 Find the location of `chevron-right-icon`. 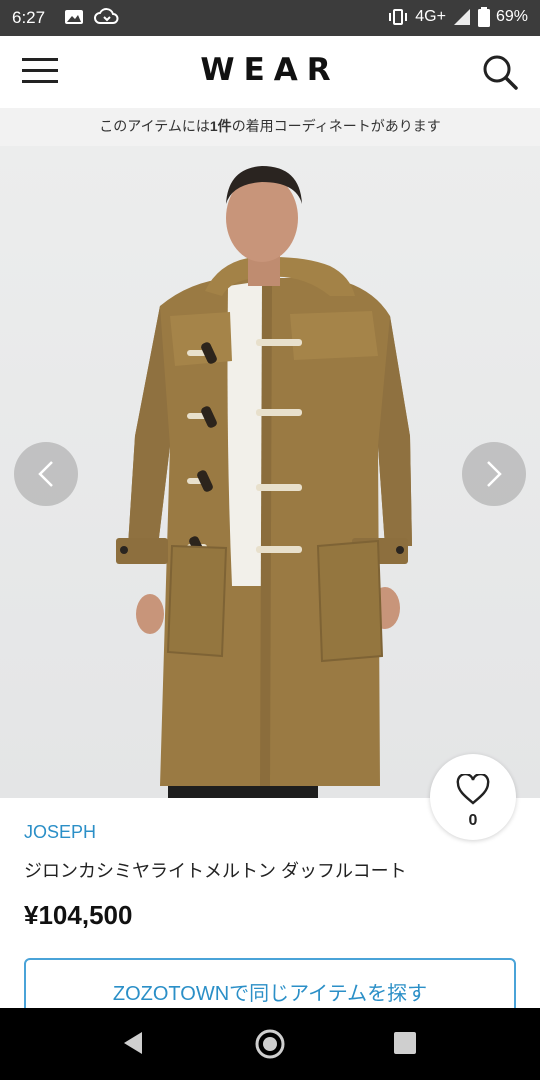

chevron-right-icon is located at coordinates (494, 474).